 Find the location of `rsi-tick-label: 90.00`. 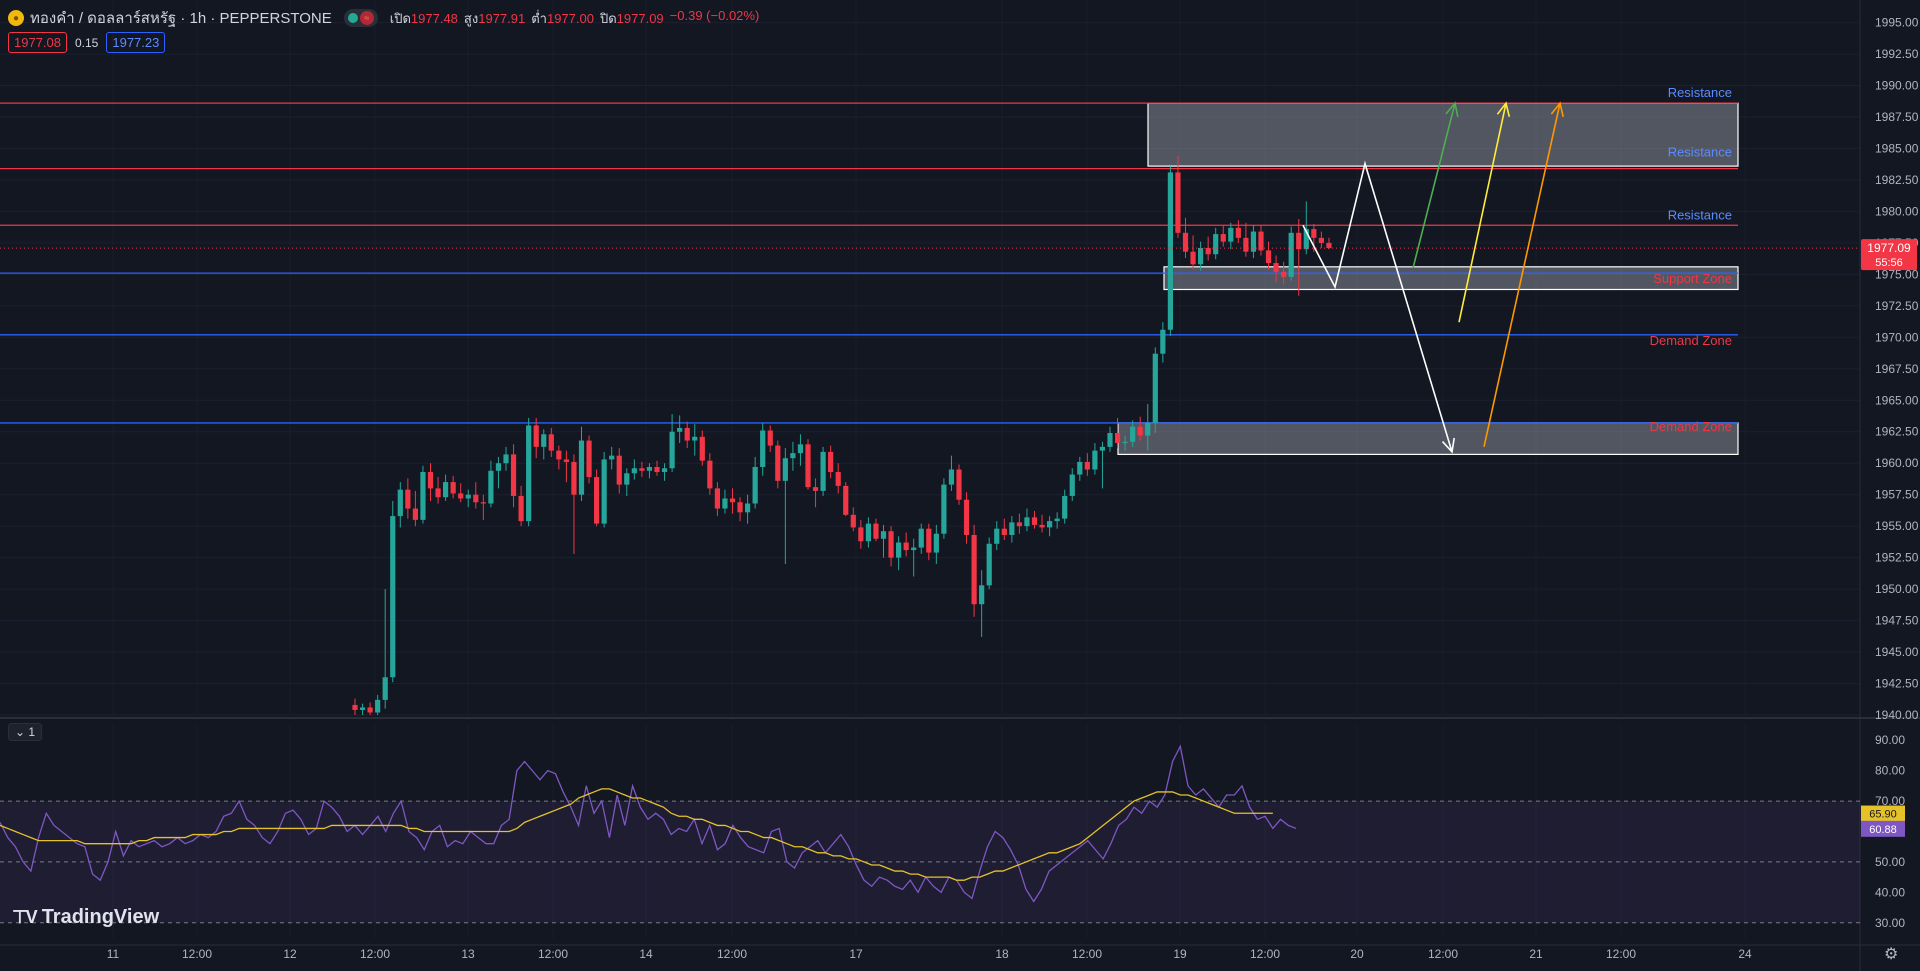

rsi-tick-label: 90.00 is located at coordinates (1890, 740).